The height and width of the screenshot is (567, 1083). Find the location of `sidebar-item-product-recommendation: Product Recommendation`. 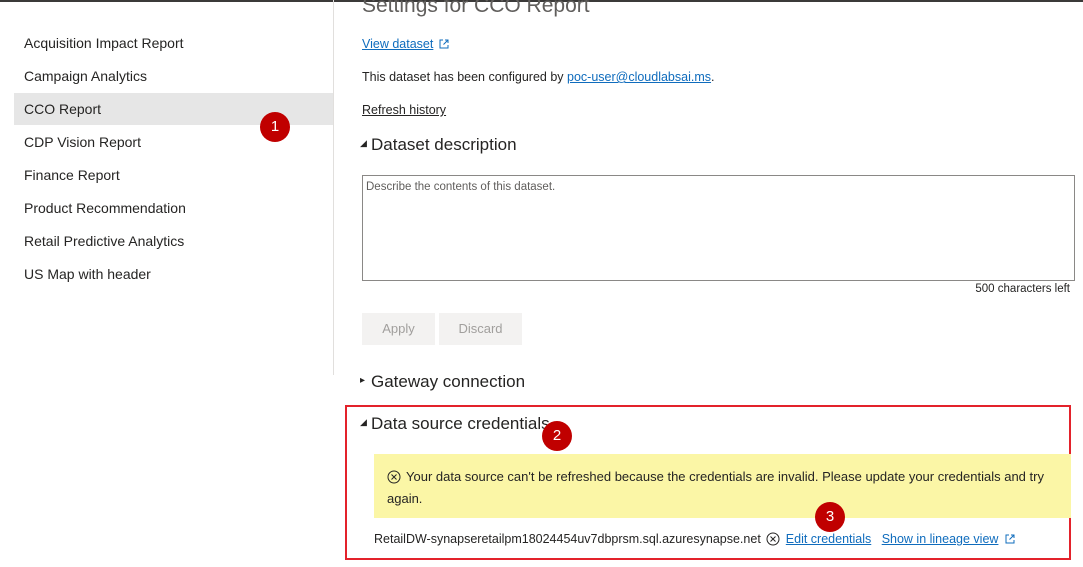

sidebar-item-product-recommendation: Product Recommendation is located at coordinates (173, 208).